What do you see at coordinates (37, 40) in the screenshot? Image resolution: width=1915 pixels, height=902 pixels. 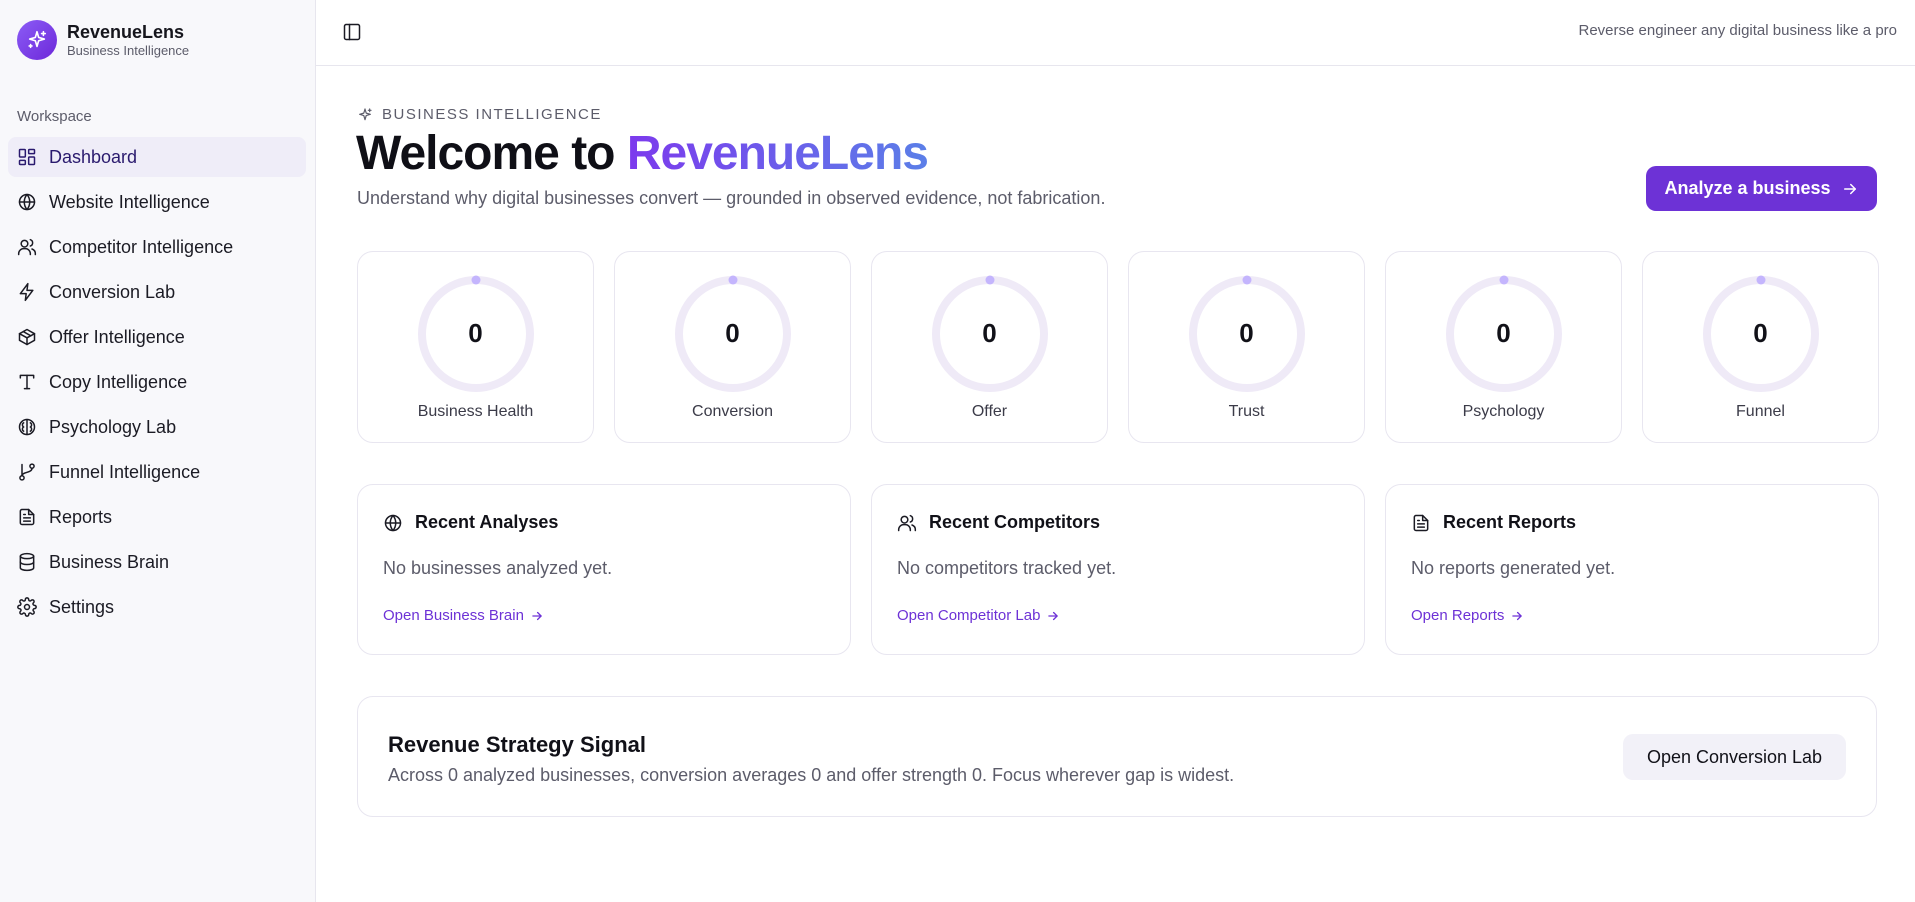 I see `sparkles-logo-icon` at bounding box center [37, 40].